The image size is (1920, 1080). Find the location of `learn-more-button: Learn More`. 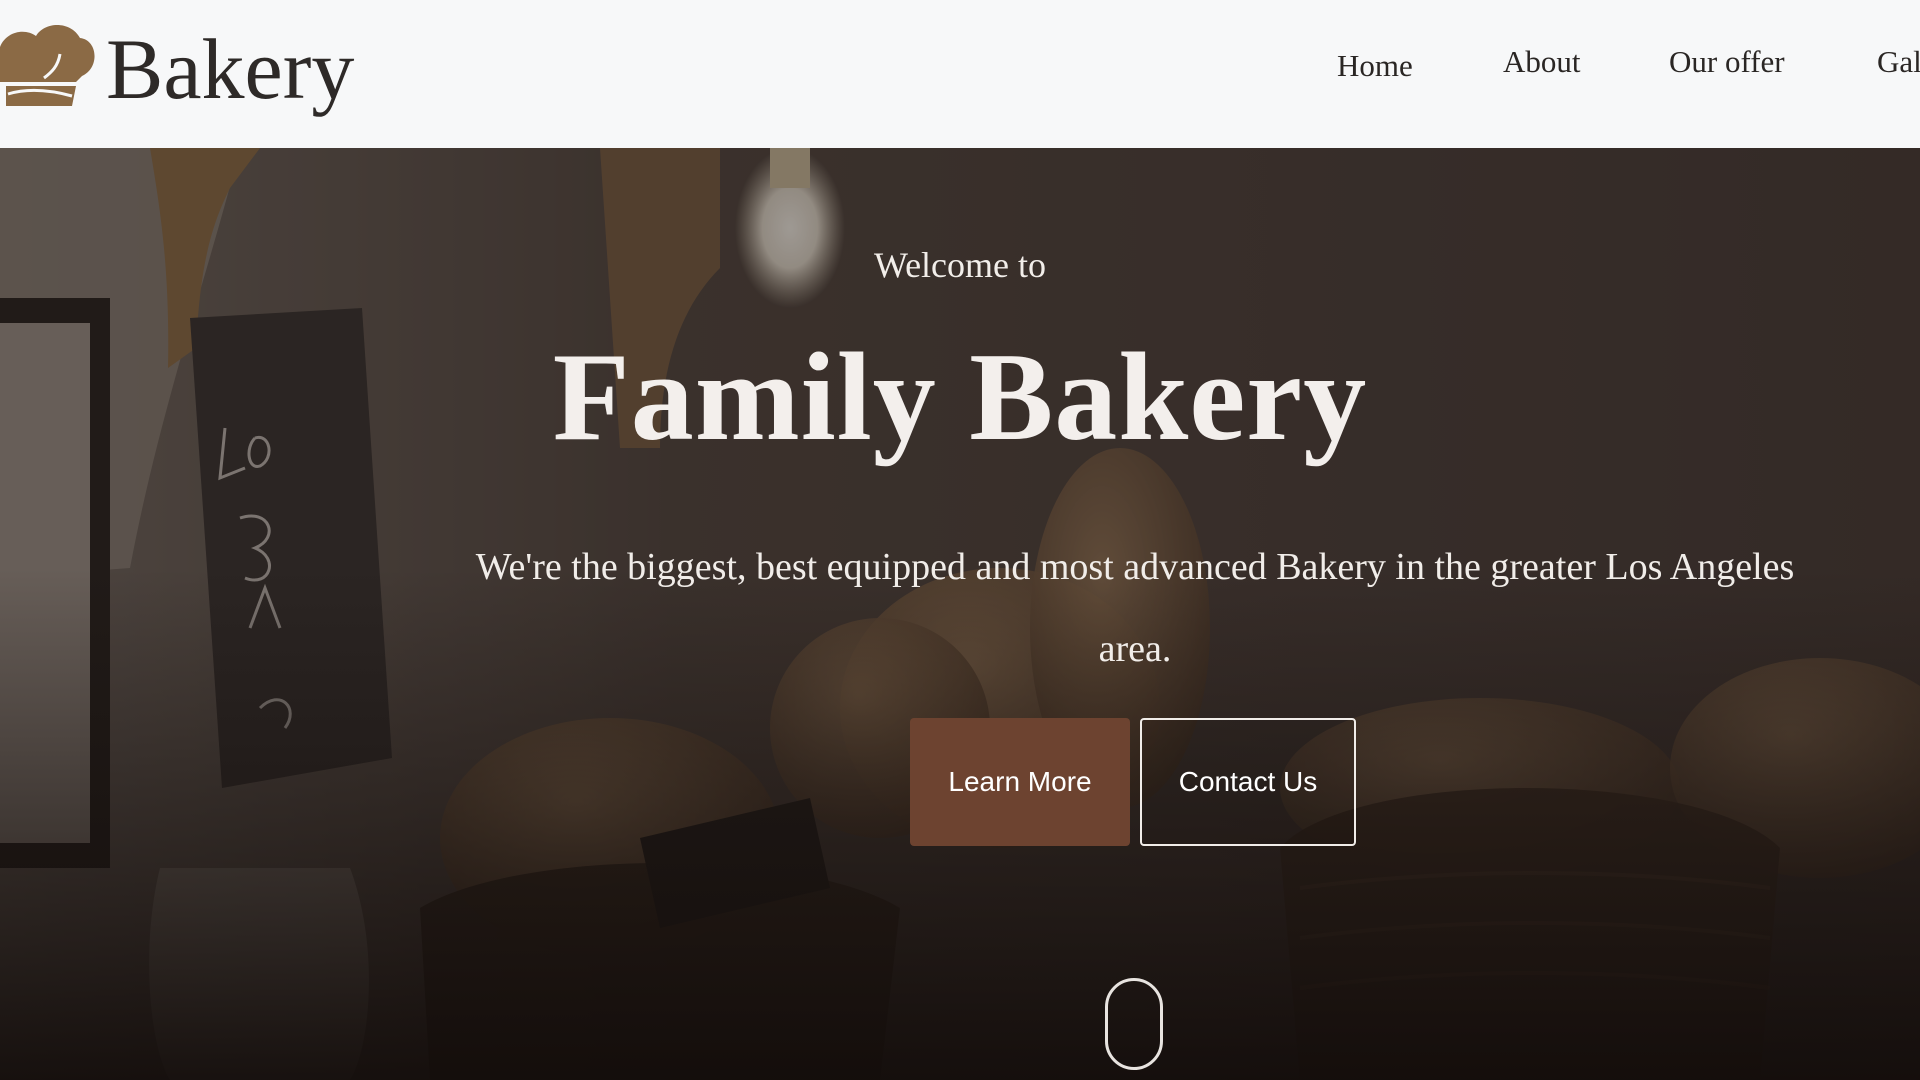

learn-more-button: Learn More is located at coordinates (1020, 782).